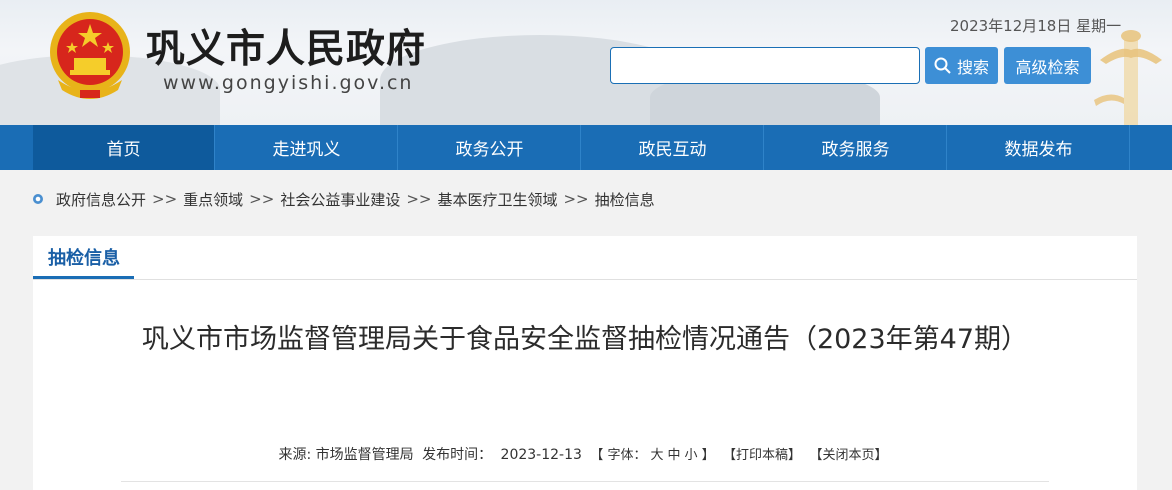 The width and height of the screenshot is (1172, 490). What do you see at coordinates (585, 481) in the screenshot?
I see `meta-divider` at bounding box center [585, 481].